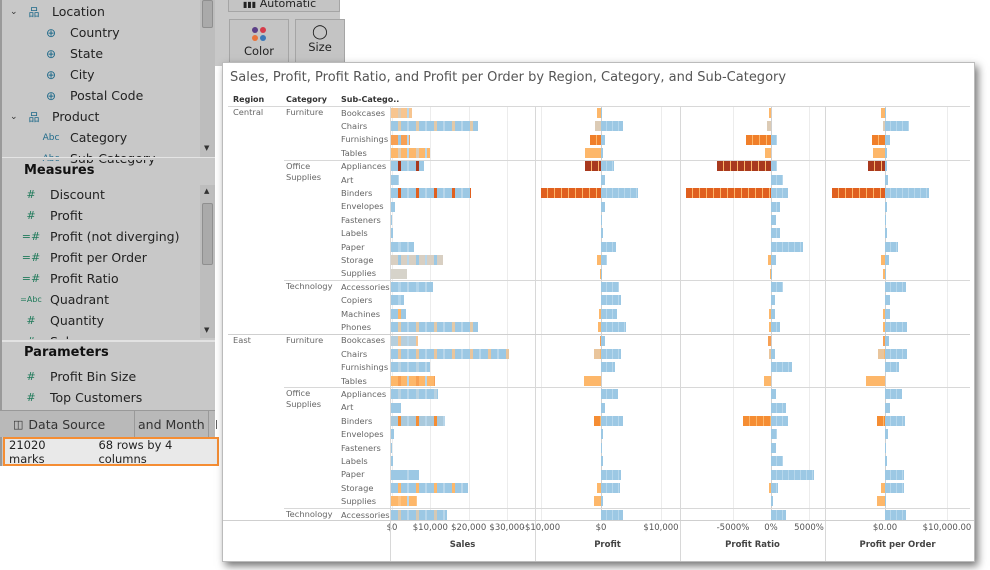  I want to click on data-source-tab: ◫ Data Source, so click(70, 424).